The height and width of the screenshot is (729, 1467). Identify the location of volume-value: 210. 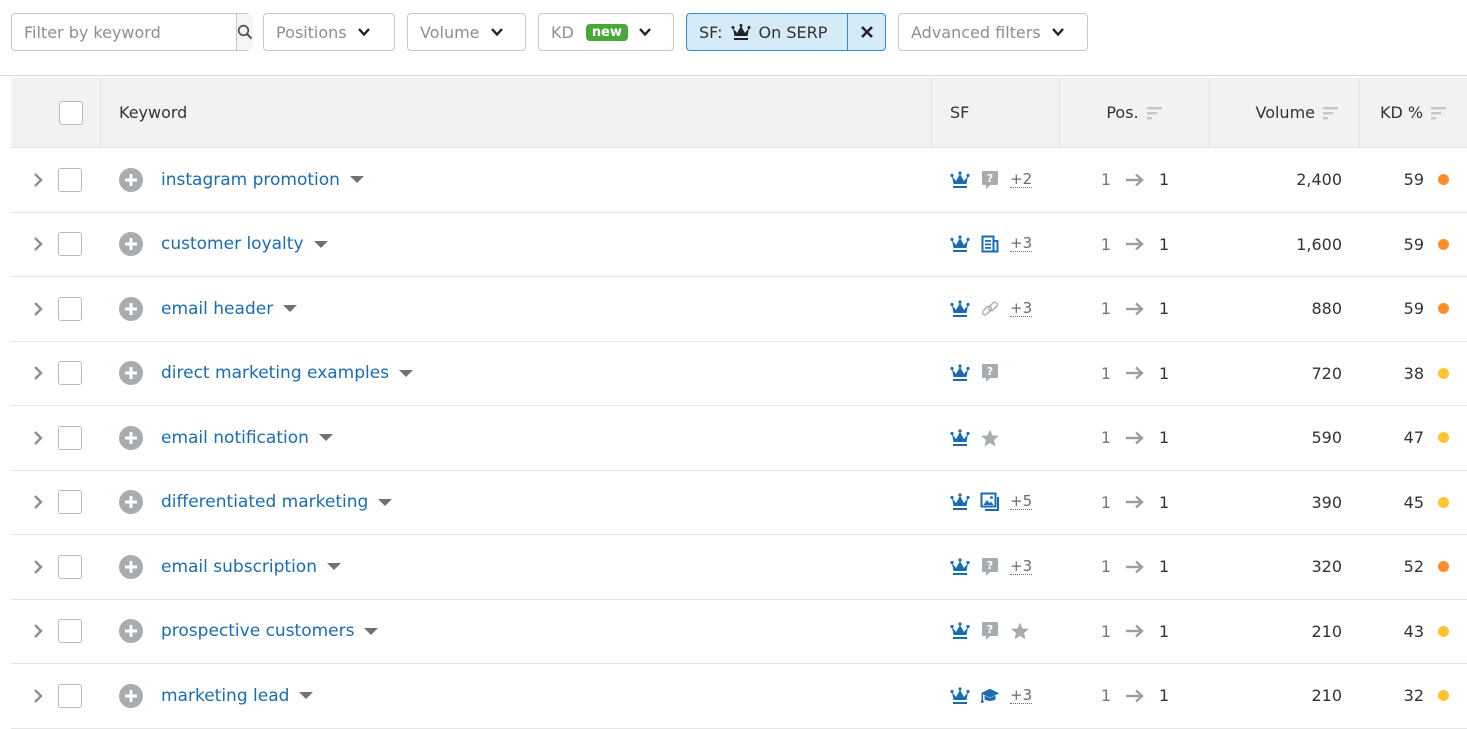
(1326, 631).